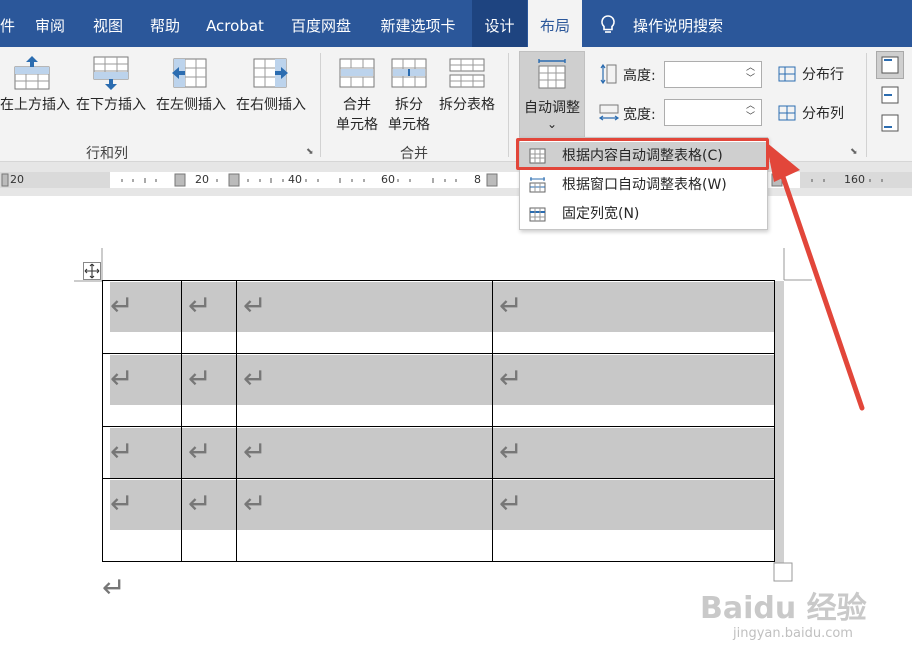  What do you see at coordinates (357, 95) in the screenshot?
I see `merge-cells-button: 合并 单元格` at bounding box center [357, 95].